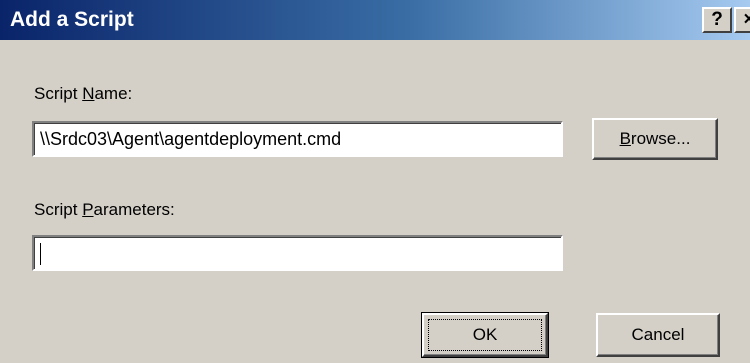 Image resolution: width=750 pixels, height=363 pixels. Describe the element at coordinates (58, 93) in the screenshot. I see `script-name-label-prefix: Script` at that location.